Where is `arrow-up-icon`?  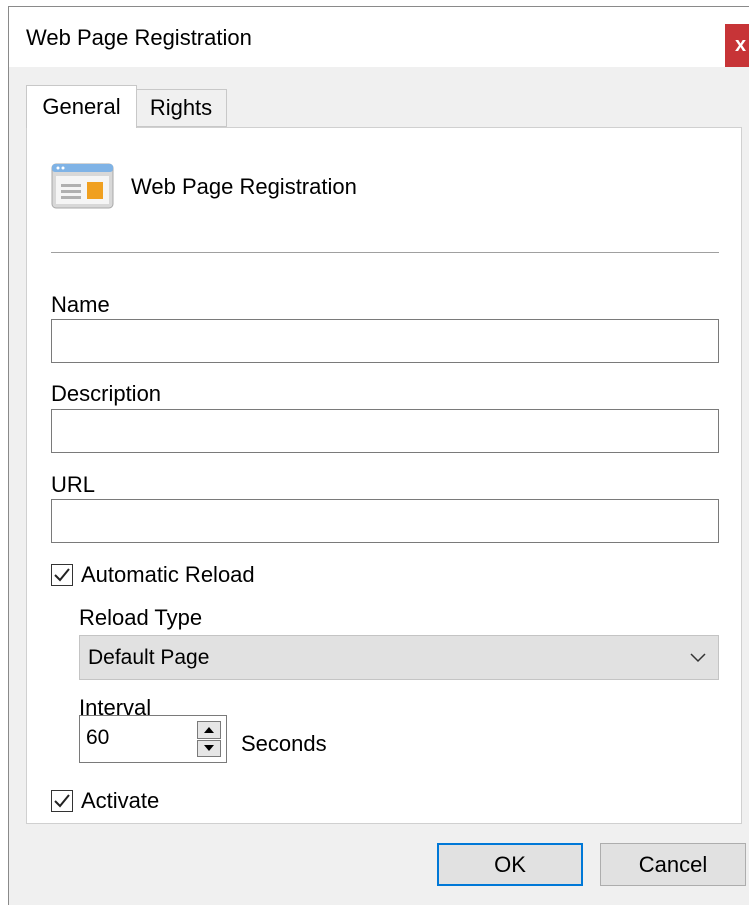 arrow-up-icon is located at coordinates (209, 729).